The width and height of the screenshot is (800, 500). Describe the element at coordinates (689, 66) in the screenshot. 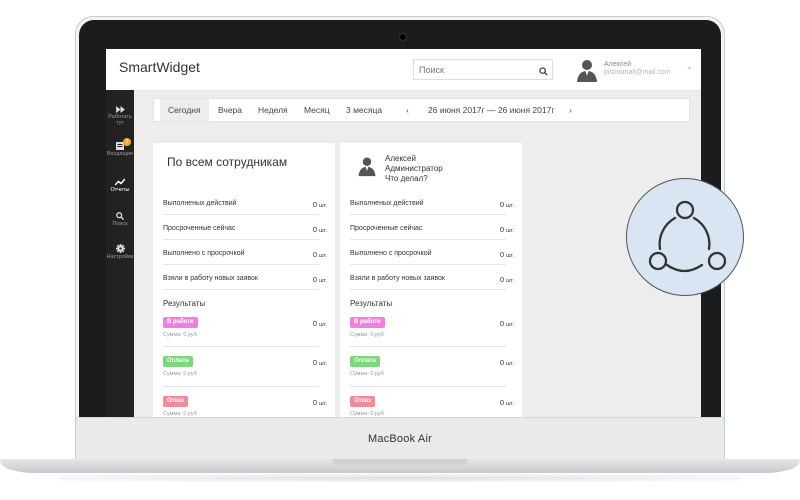

I see `chevron-down-icon: ⌄` at that location.